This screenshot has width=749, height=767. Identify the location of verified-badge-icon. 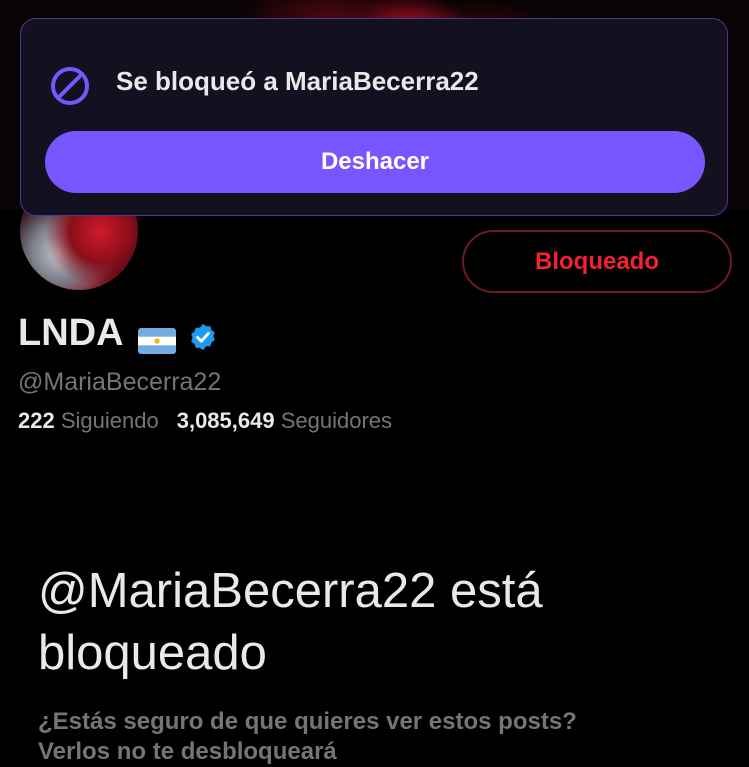
(203, 334).